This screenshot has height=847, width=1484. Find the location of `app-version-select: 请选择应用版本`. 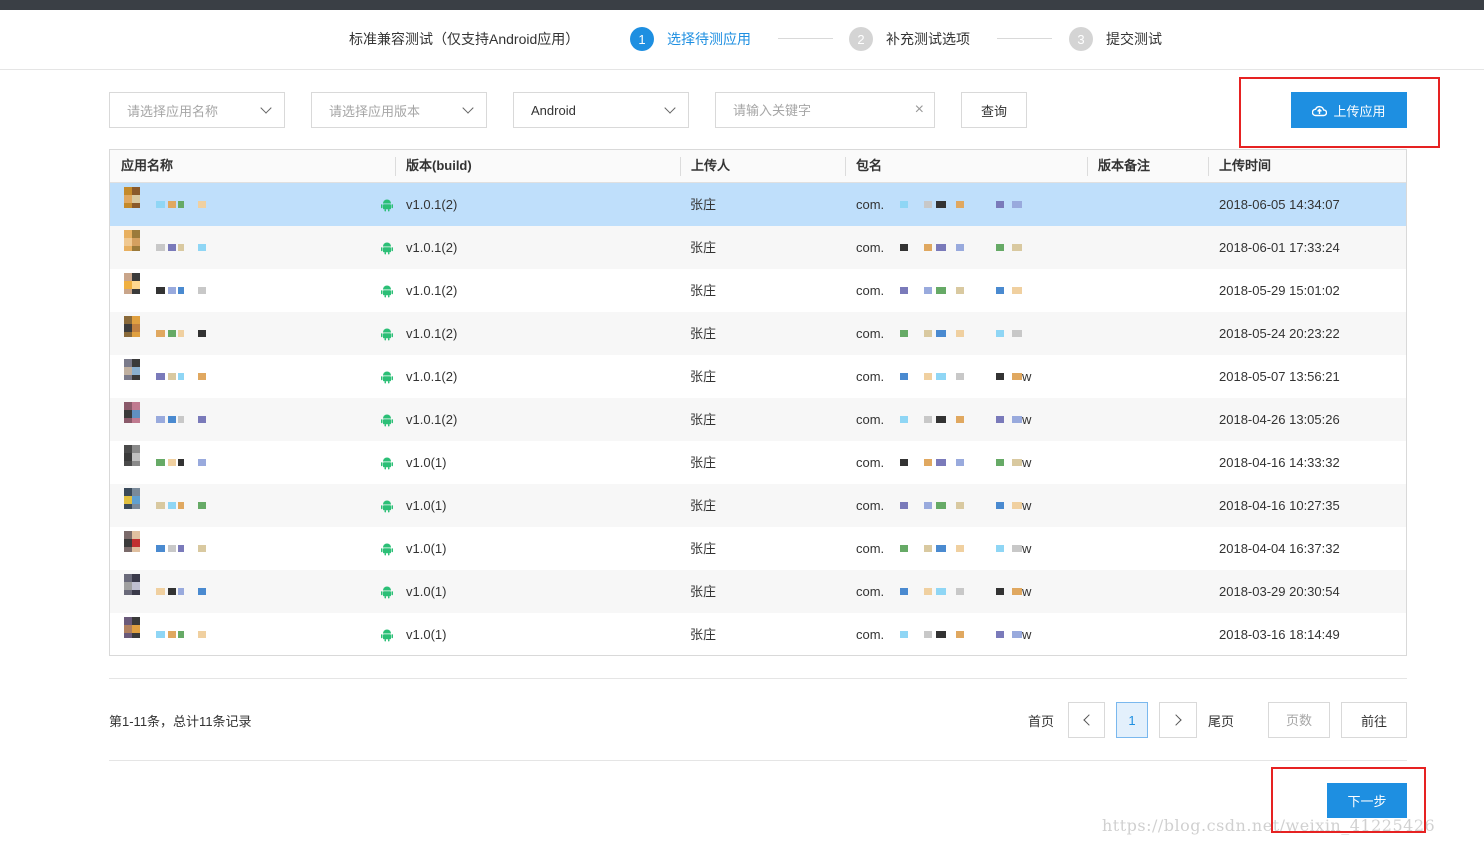

app-version-select: 请选择应用版本 is located at coordinates (399, 110).